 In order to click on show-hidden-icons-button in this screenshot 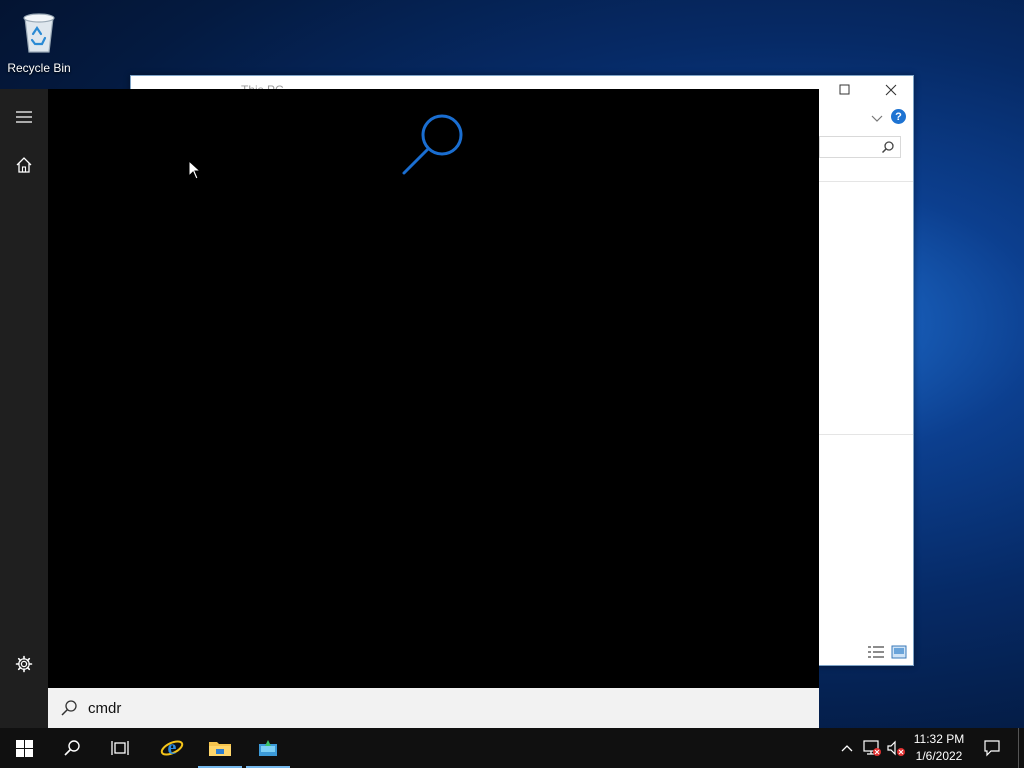, I will do `click(847, 748)`.